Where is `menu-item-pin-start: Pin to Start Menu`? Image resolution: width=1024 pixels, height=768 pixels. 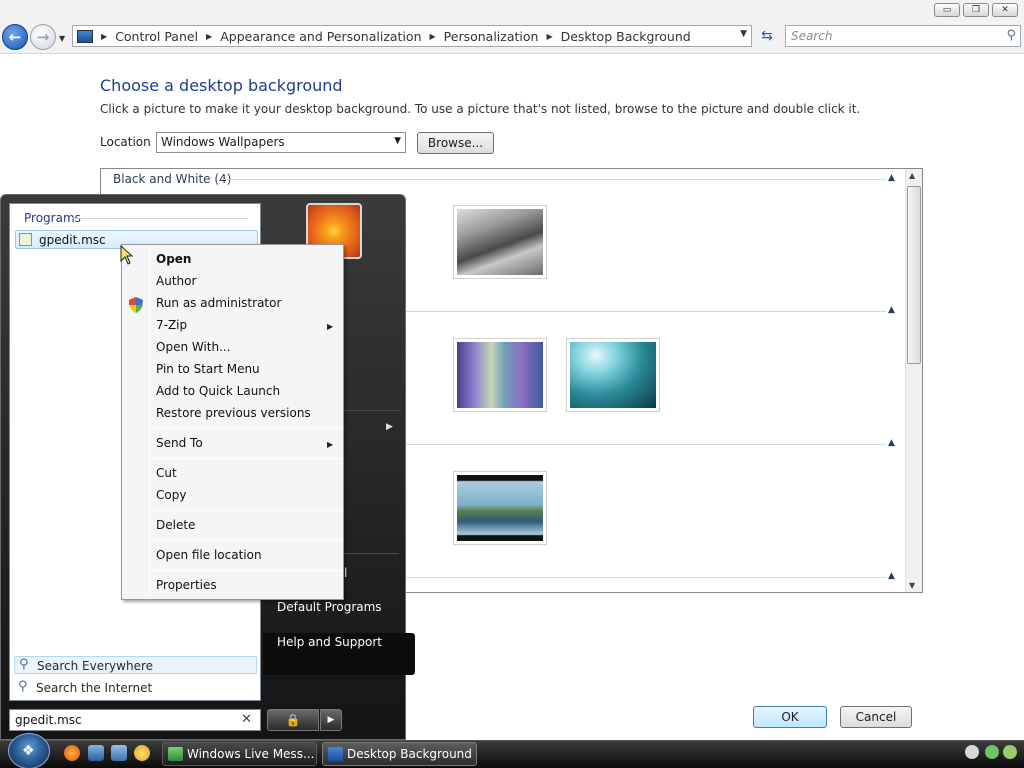 menu-item-pin-start: Pin to Start Menu is located at coordinates (208, 369).